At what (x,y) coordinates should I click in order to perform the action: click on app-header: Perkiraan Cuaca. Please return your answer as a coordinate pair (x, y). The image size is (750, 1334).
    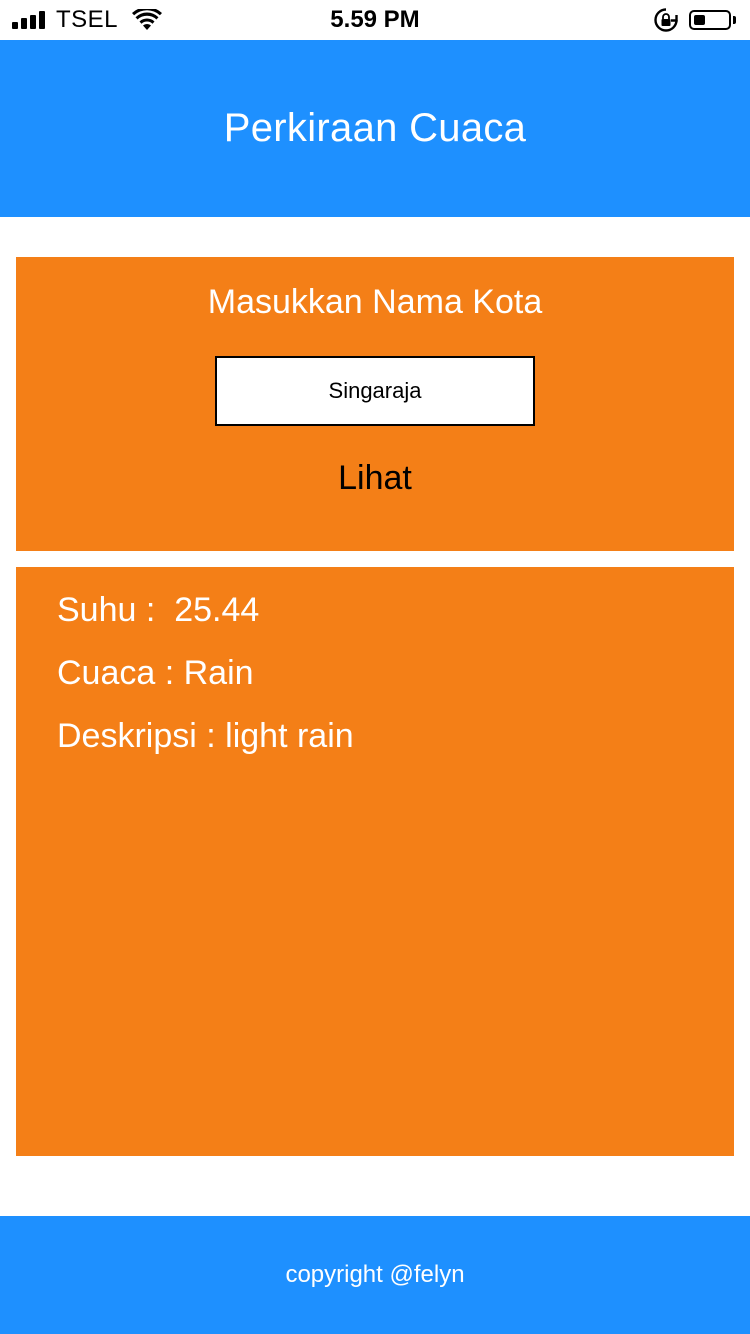
    Looking at the image, I should click on (375, 128).